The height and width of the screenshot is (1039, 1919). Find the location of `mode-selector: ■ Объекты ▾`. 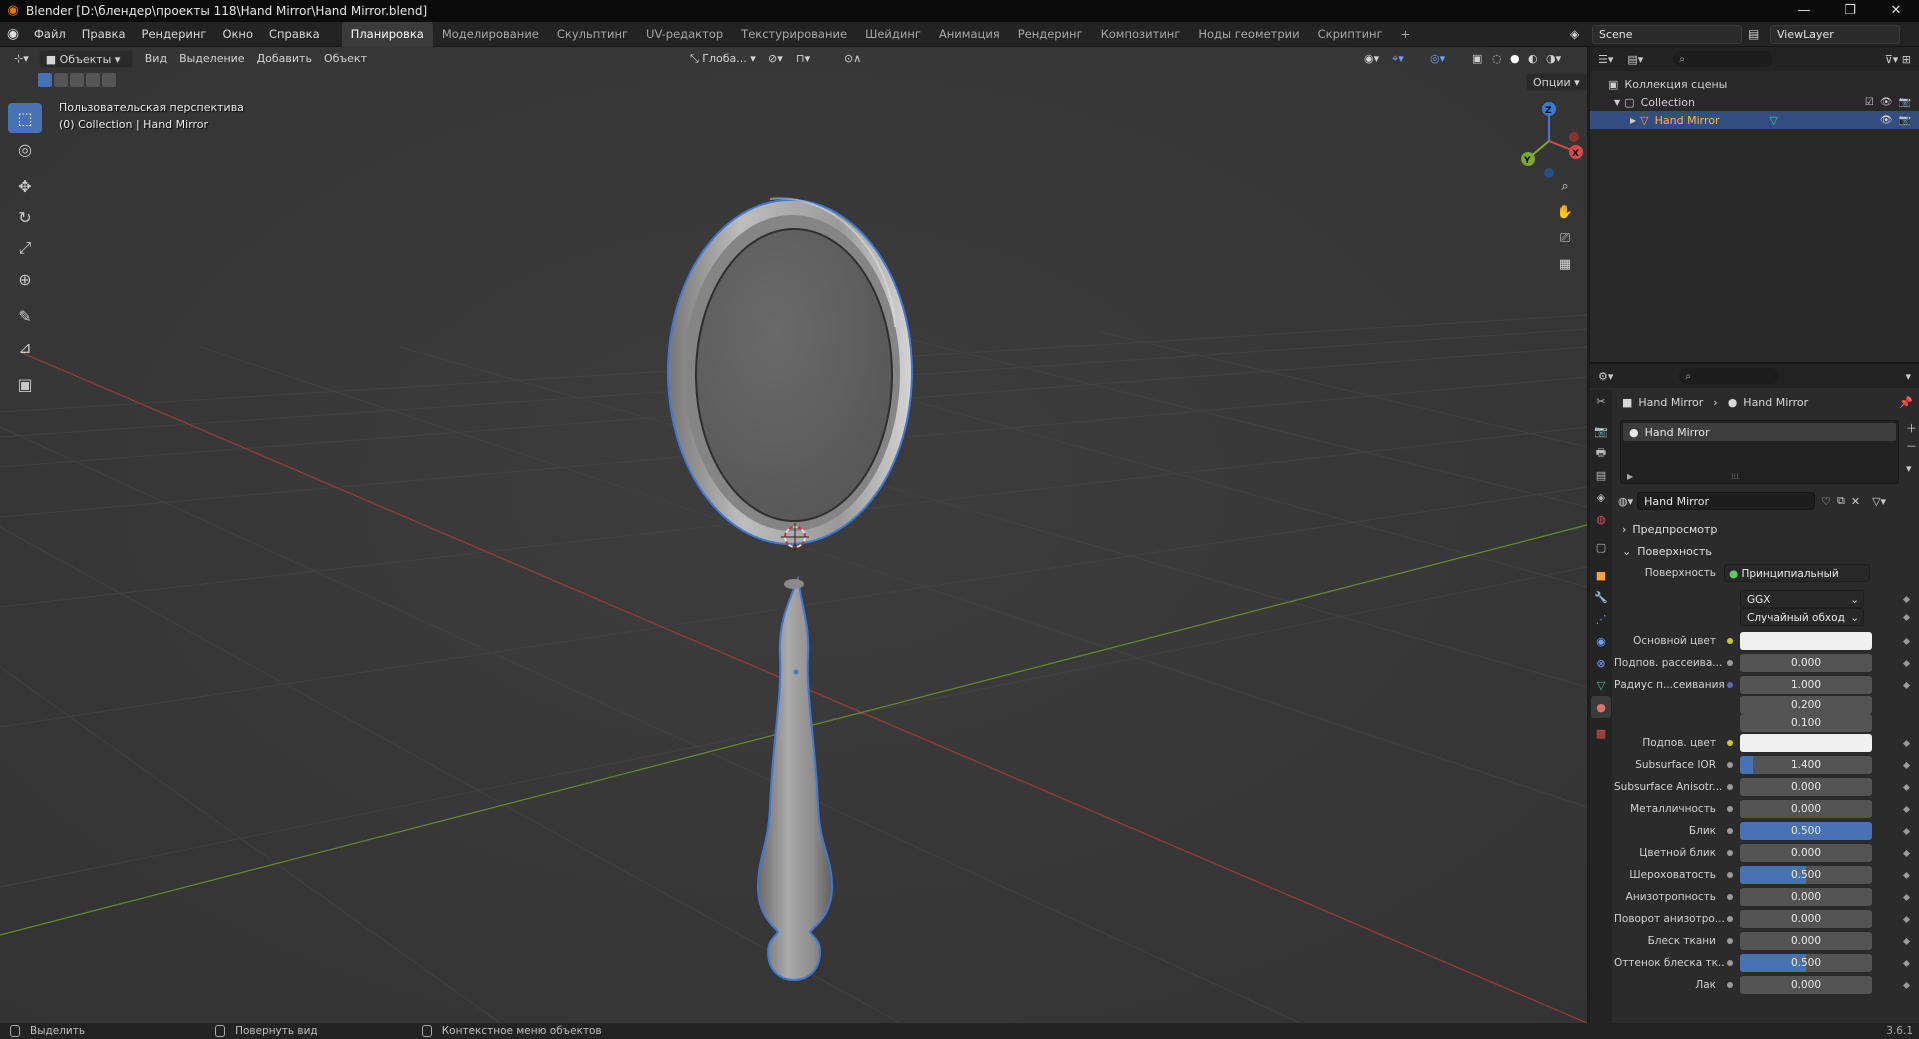

mode-selector: ■ Объекты ▾ is located at coordinates (85, 59).